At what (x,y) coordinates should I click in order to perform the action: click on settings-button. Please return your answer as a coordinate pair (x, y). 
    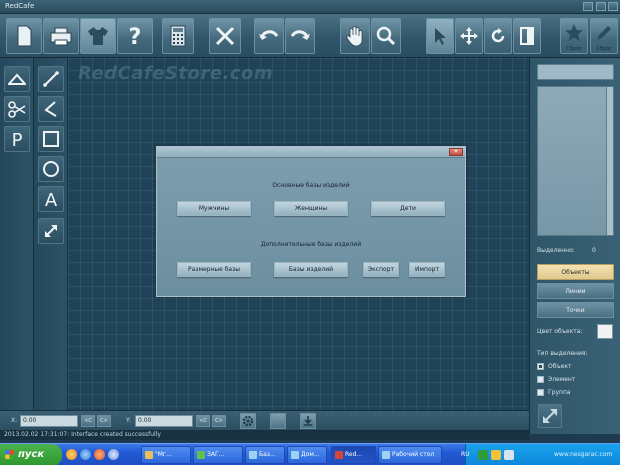
    Looking at the image, I should click on (248, 421).